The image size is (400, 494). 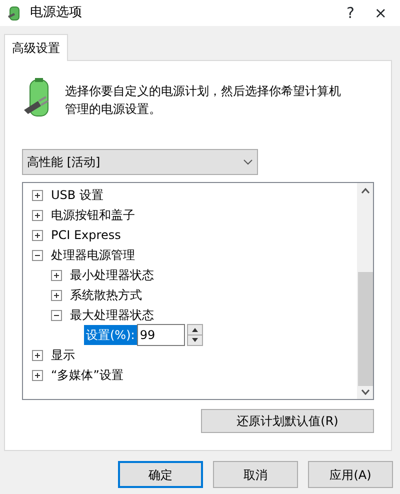 I want to click on scrollbar-thumb, so click(x=365, y=329).